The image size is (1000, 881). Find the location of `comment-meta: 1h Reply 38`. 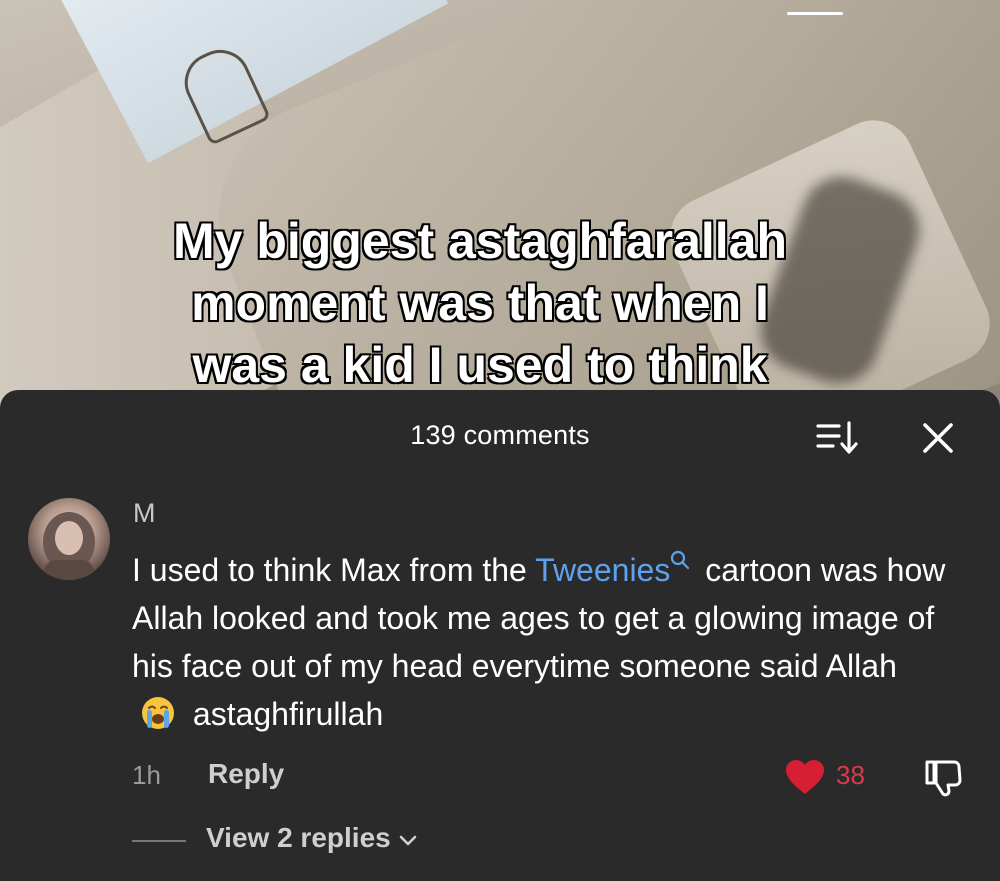

comment-meta: 1h Reply 38 is located at coordinates (552, 776).